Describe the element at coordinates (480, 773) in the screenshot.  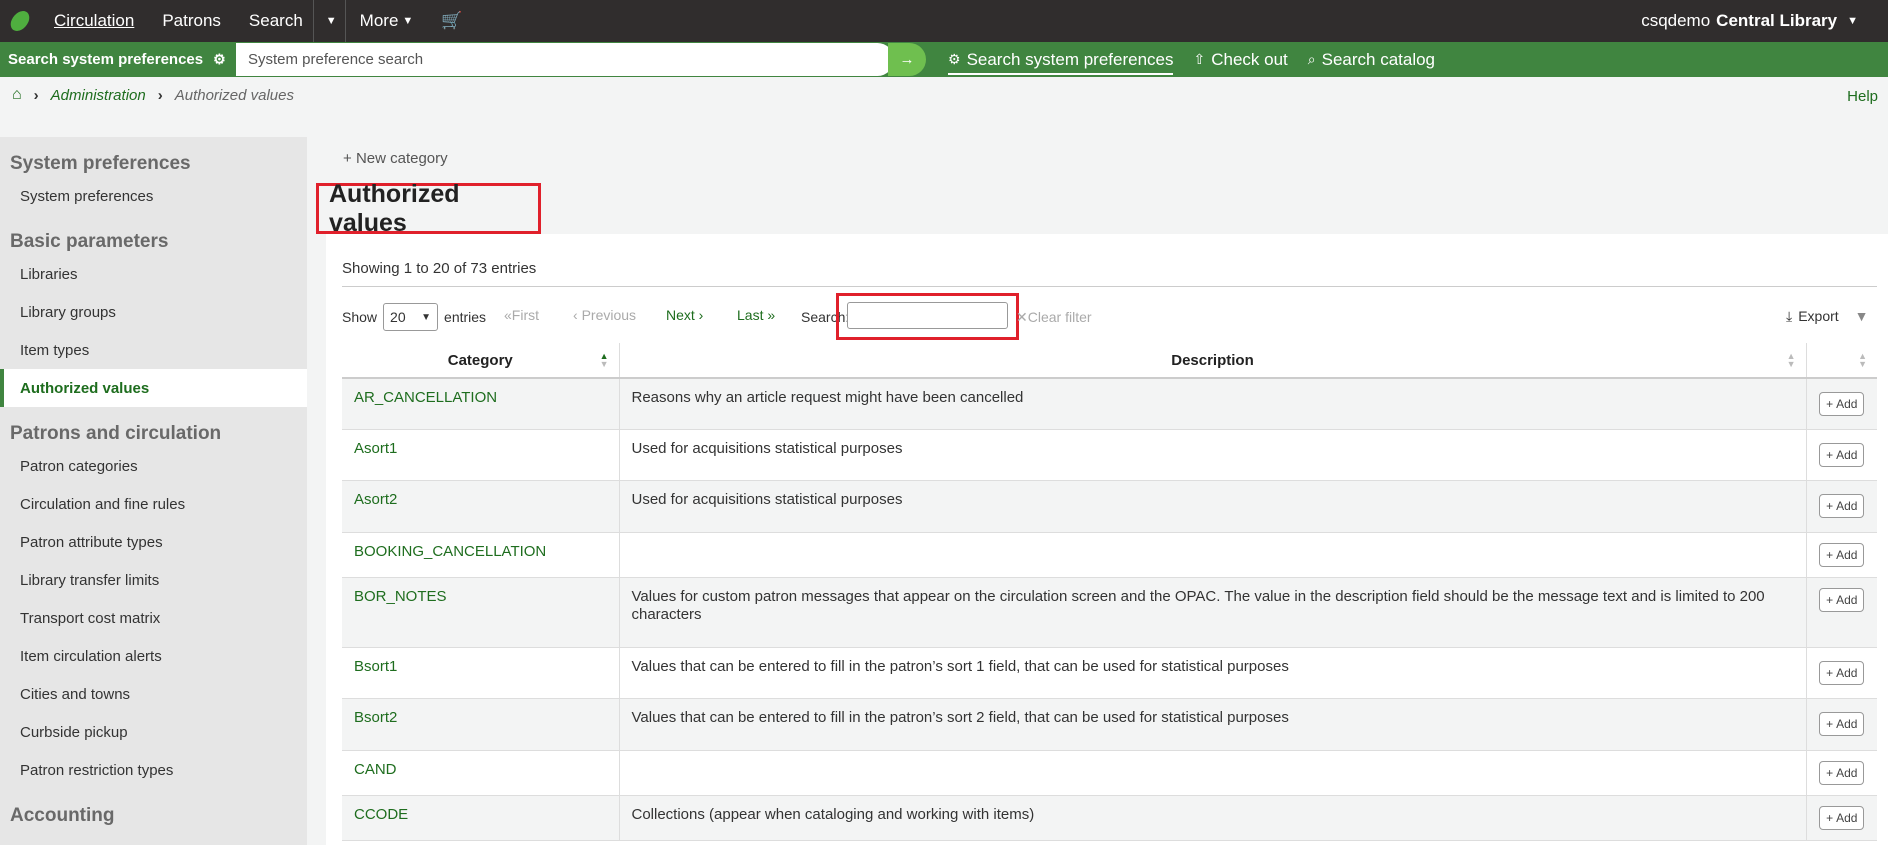
I see `category-link: CAND` at that location.